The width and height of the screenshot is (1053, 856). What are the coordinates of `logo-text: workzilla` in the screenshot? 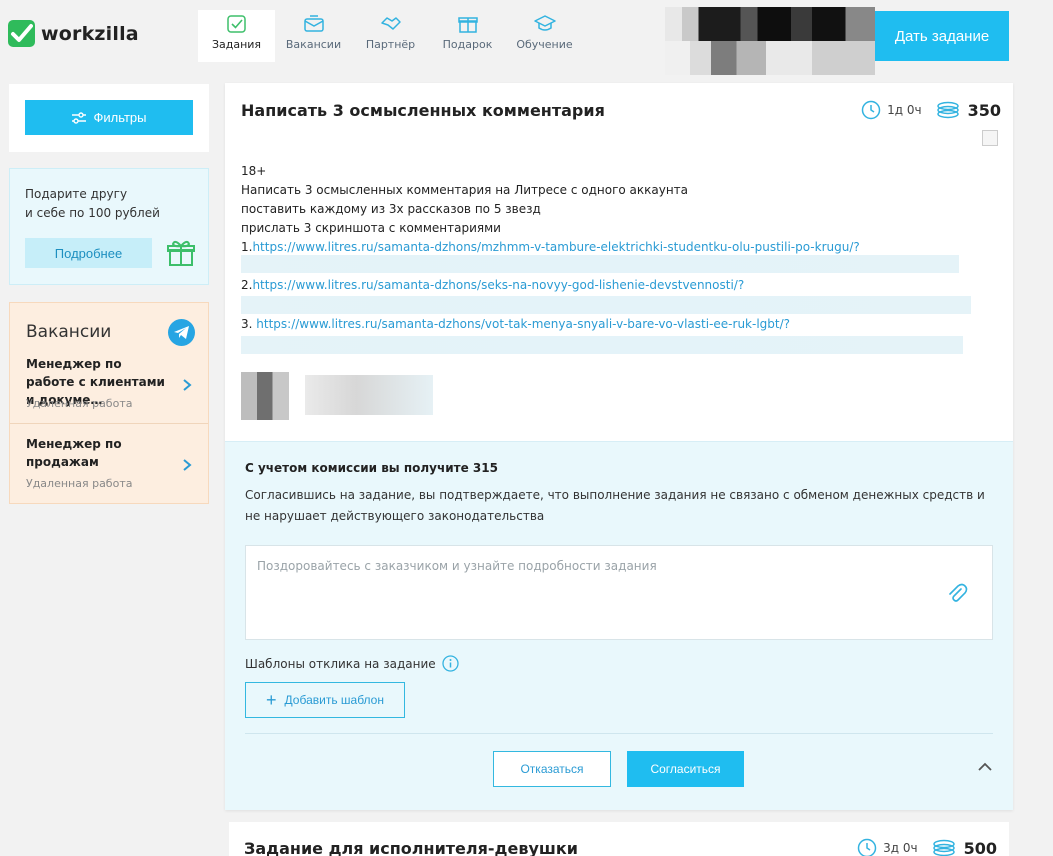 It's located at (90, 33).